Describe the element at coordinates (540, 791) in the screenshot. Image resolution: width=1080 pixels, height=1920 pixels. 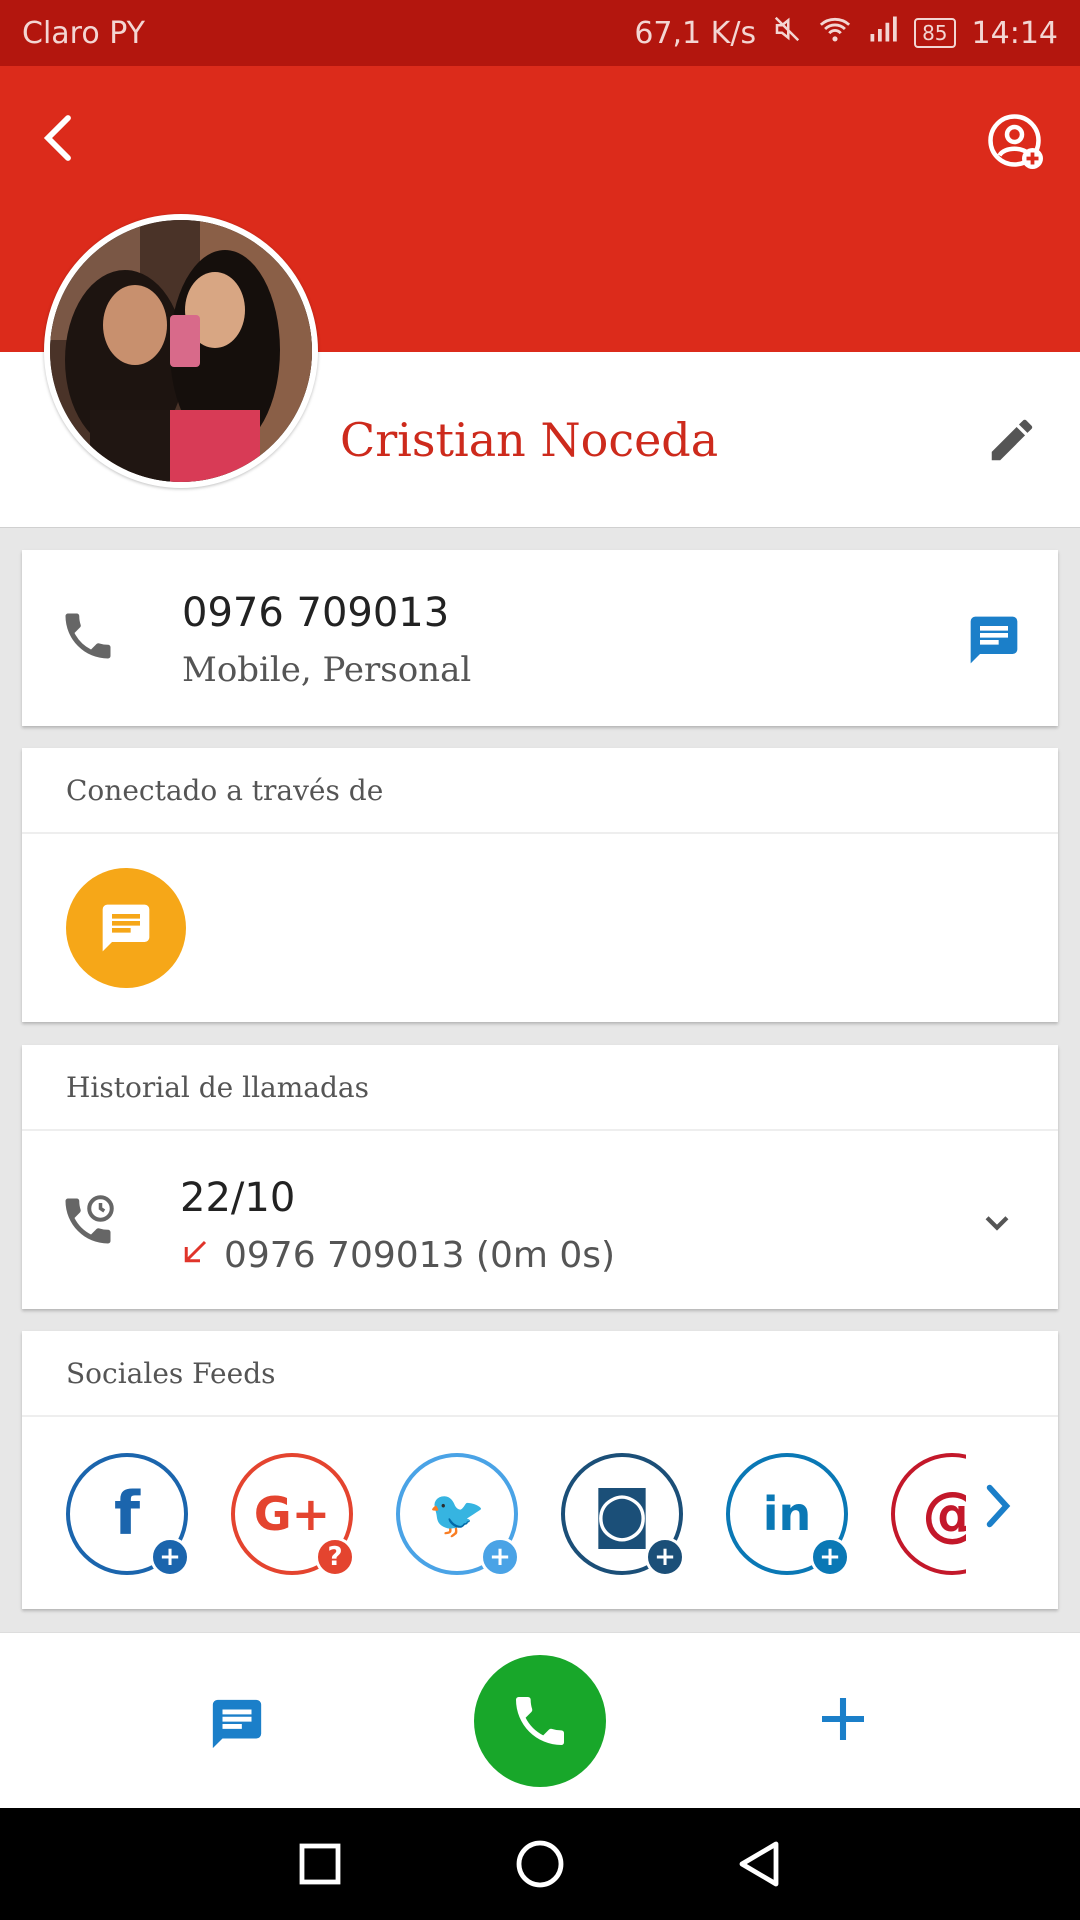
I see `connected-title: Conectado a través de` at that location.